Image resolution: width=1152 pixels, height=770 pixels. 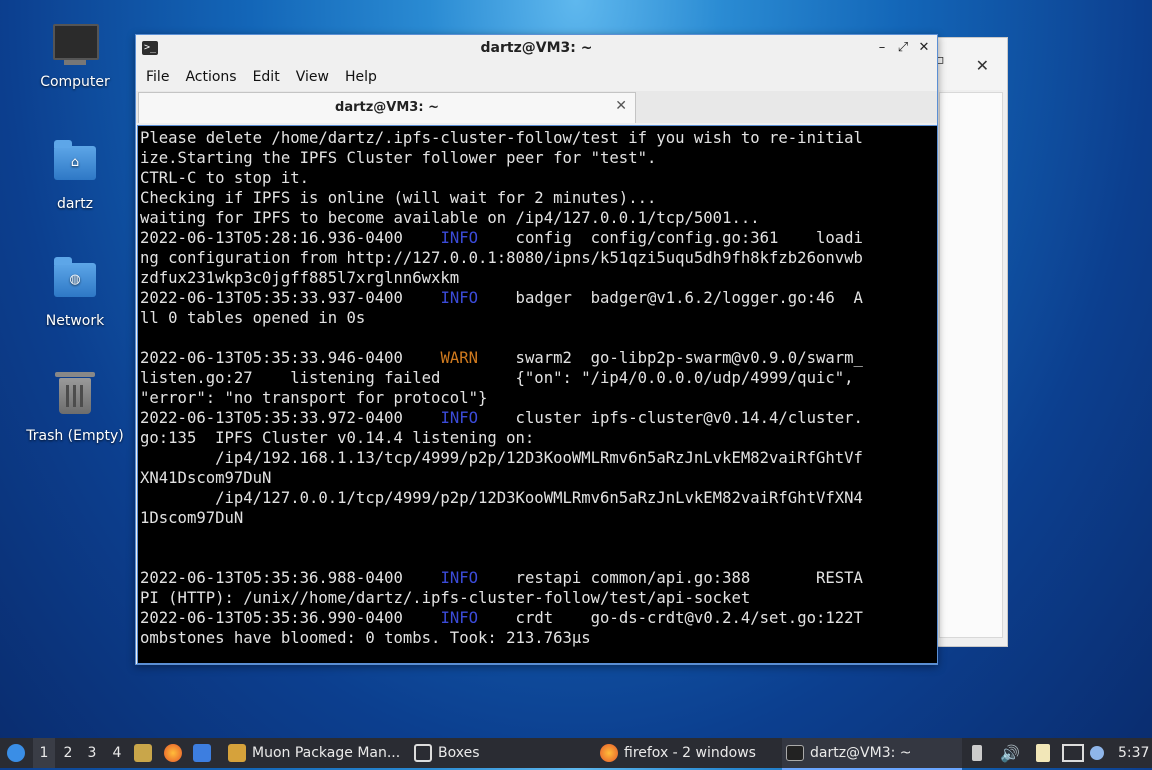 I want to click on terminal-menubar: File Actions Edit View Help, so click(x=536, y=77).